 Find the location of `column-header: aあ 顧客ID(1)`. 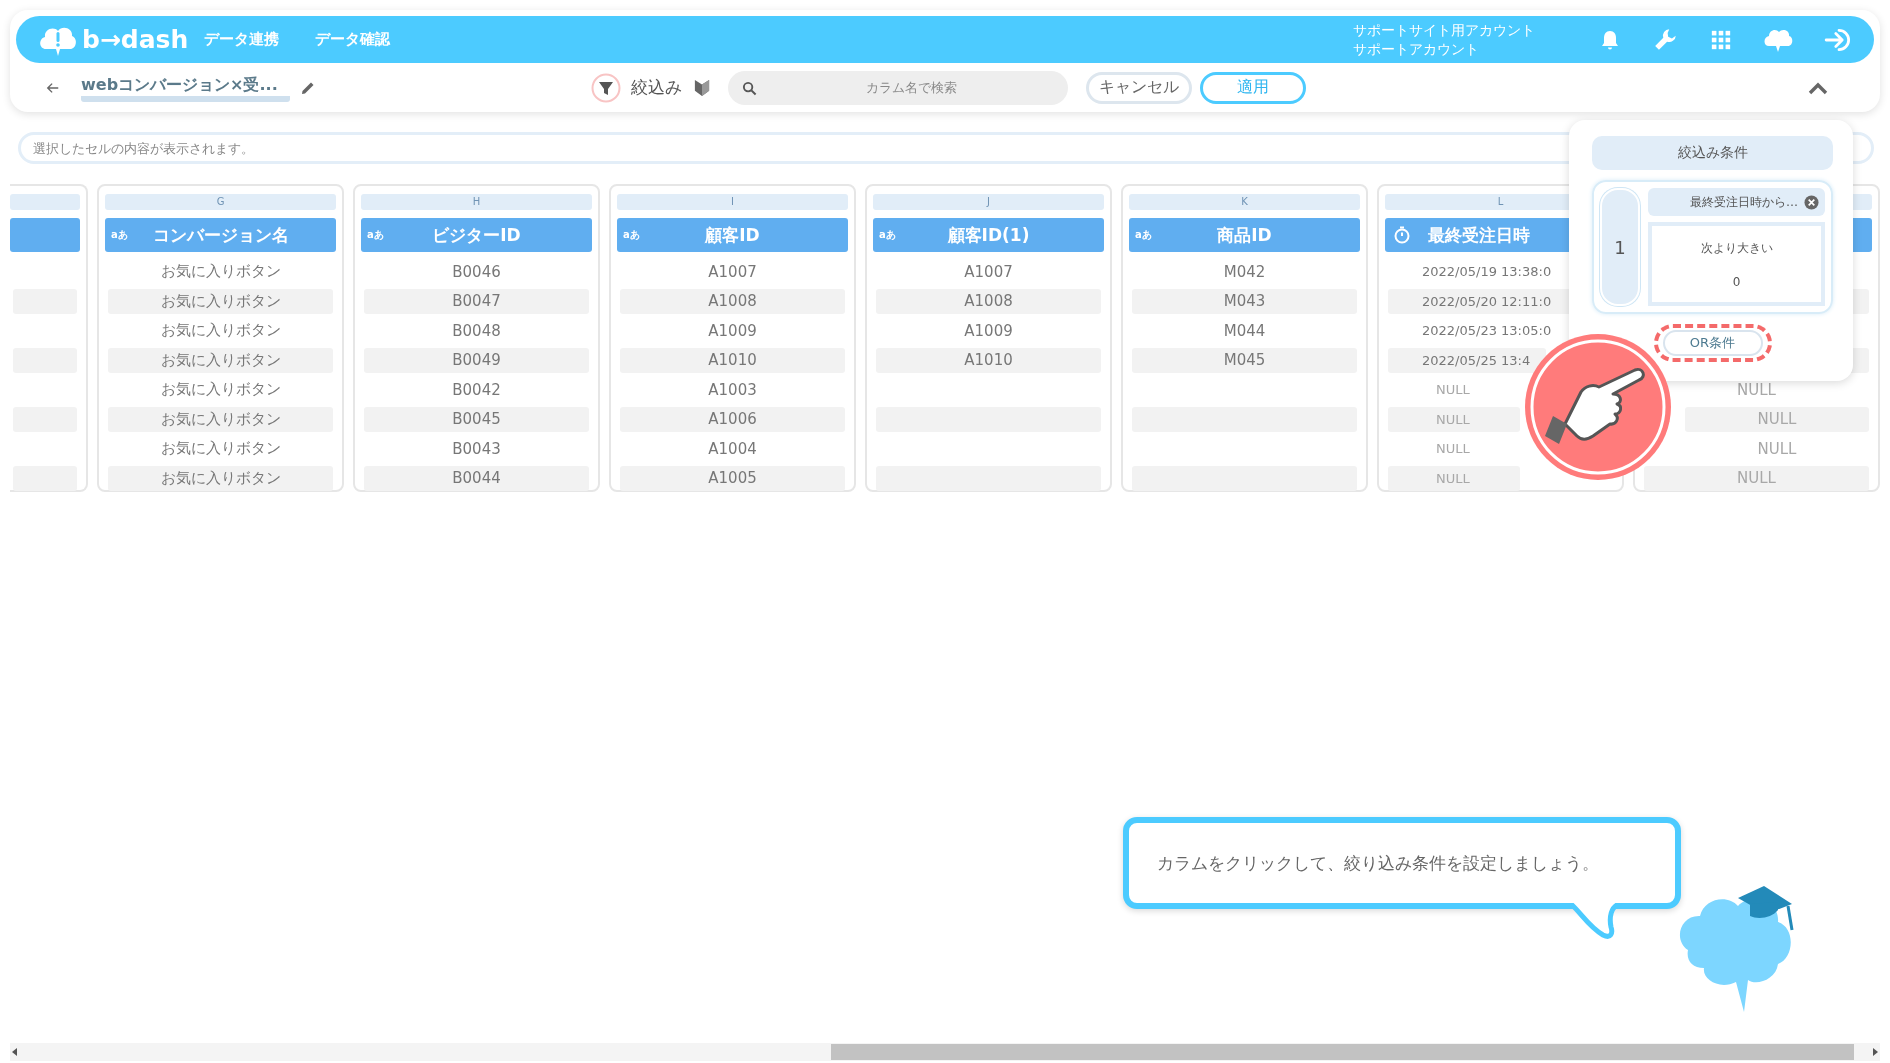

column-header: aあ 顧客ID(1) is located at coordinates (988, 235).